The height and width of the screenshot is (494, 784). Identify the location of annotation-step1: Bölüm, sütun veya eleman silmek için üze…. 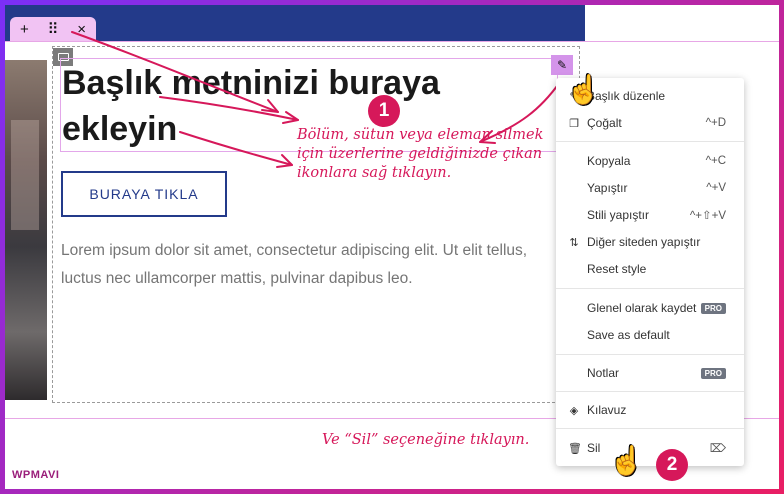
(420, 154).